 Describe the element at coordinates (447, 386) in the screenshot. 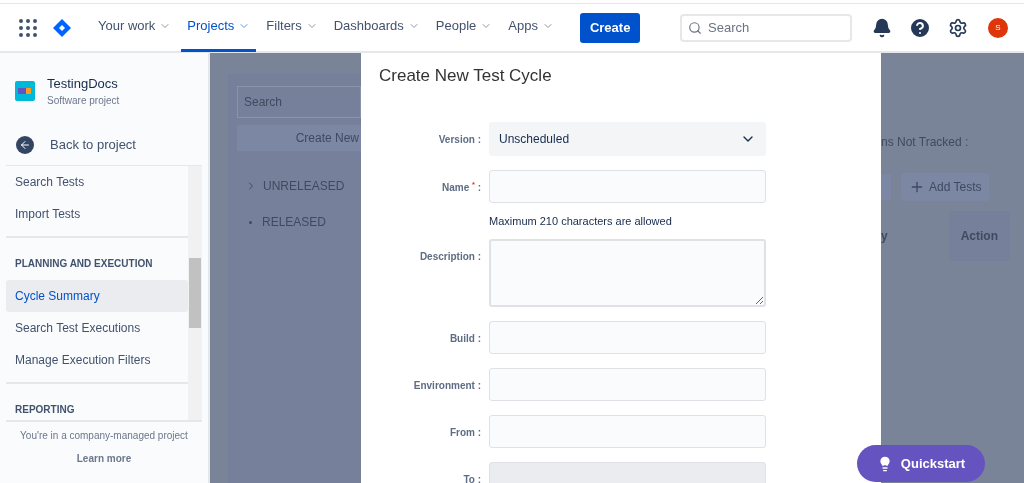

I see `field-label: Environment :` at that location.